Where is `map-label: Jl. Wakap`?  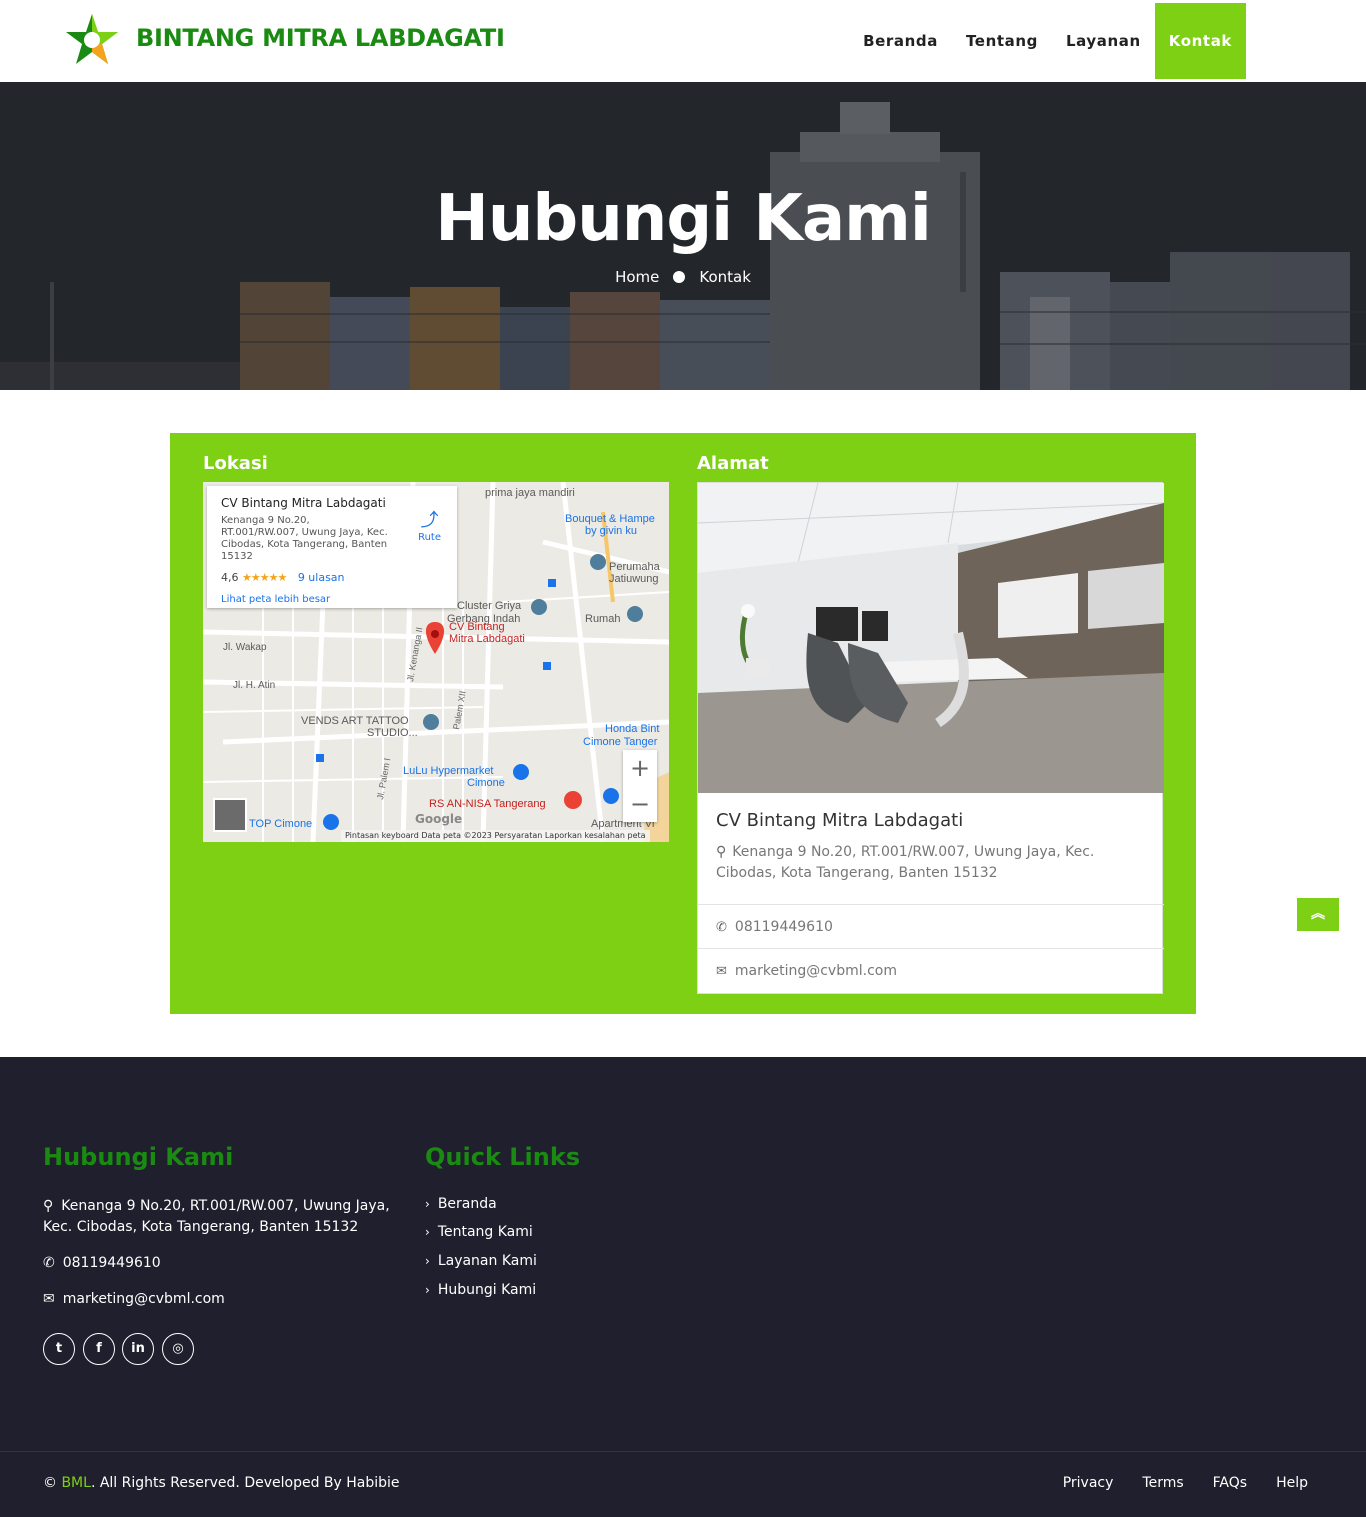
map-label: Jl. Wakap is located at coordinates (245, 647).